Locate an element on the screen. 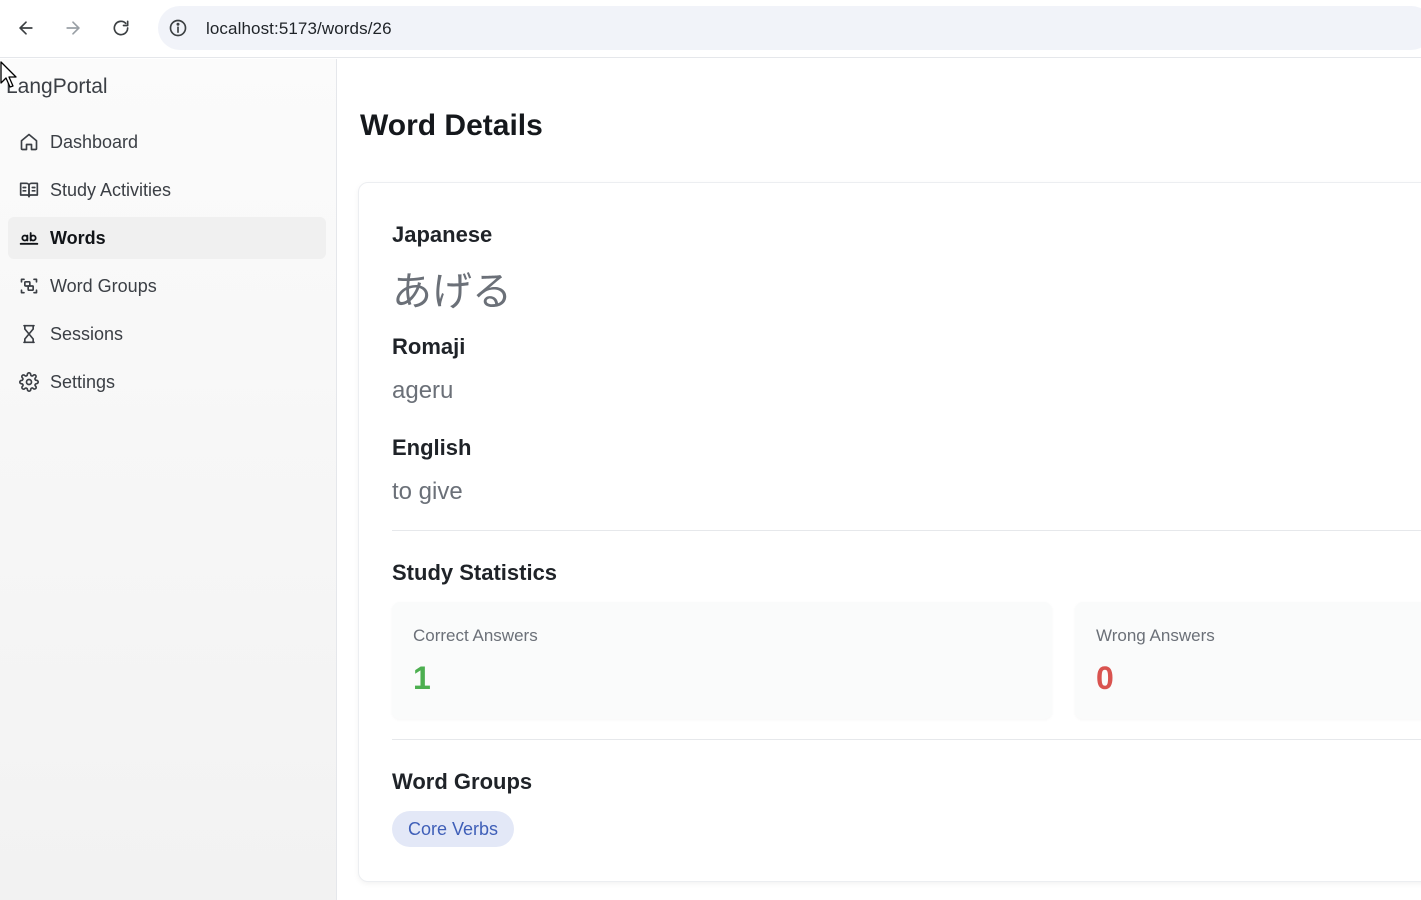 The image size is (1421, 900). reload-button is located at coordinates (121, 28).